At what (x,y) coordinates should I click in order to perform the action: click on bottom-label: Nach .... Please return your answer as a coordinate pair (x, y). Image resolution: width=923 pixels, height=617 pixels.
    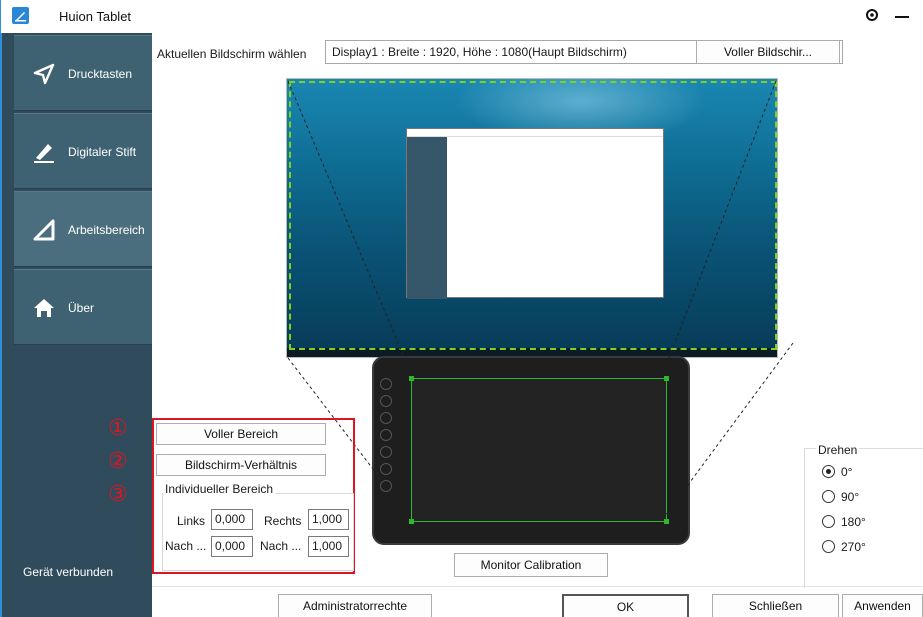
    Looking at the image, I should click on (281, 546).